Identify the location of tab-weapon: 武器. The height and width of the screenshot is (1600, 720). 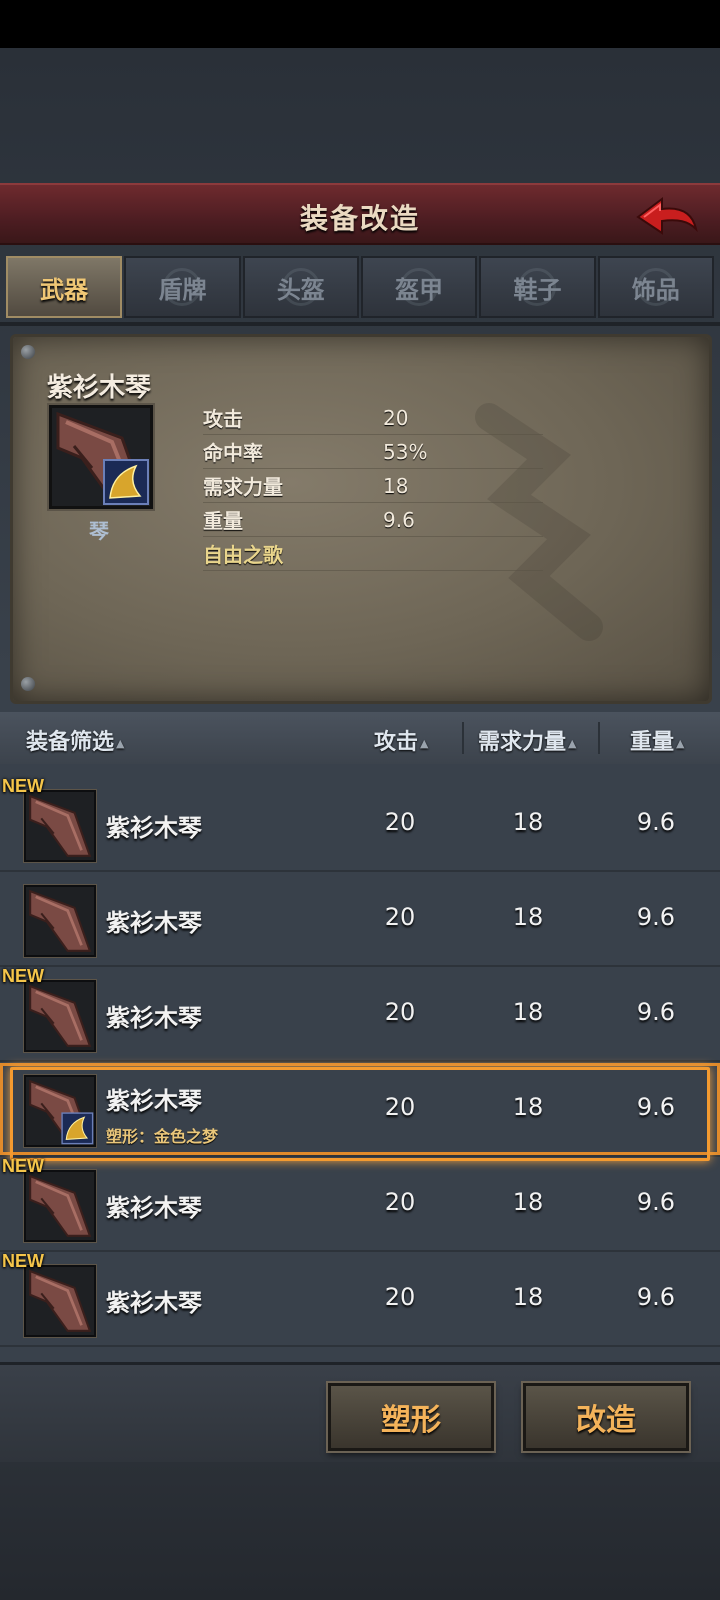
(64, 287).